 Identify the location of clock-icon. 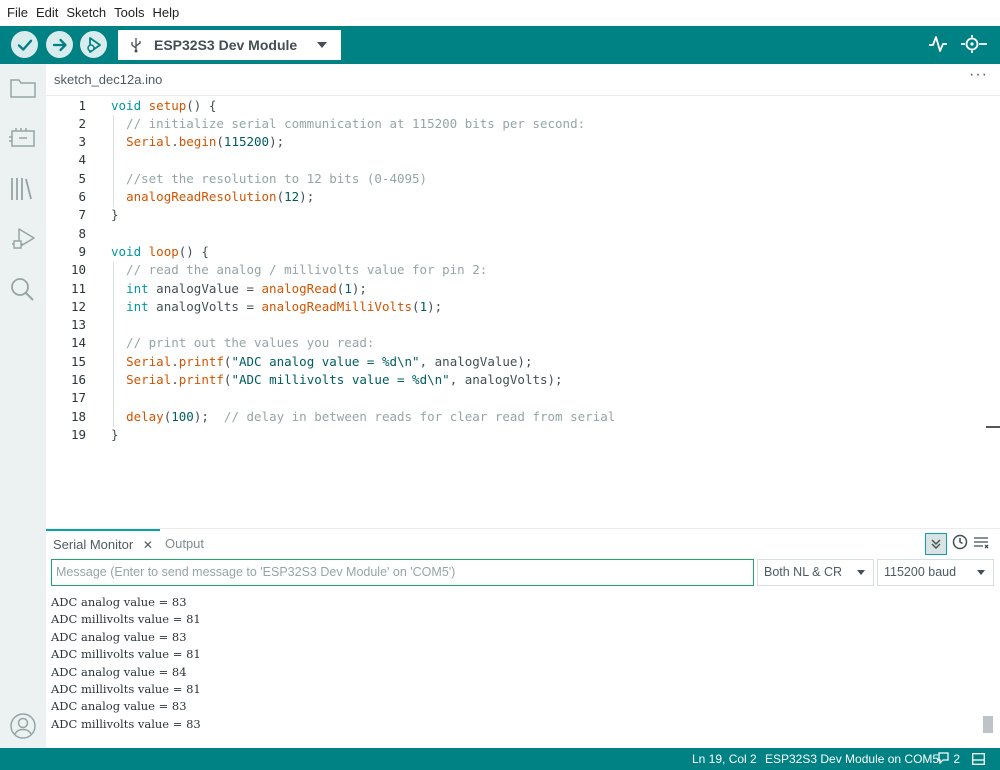
(960, 542).